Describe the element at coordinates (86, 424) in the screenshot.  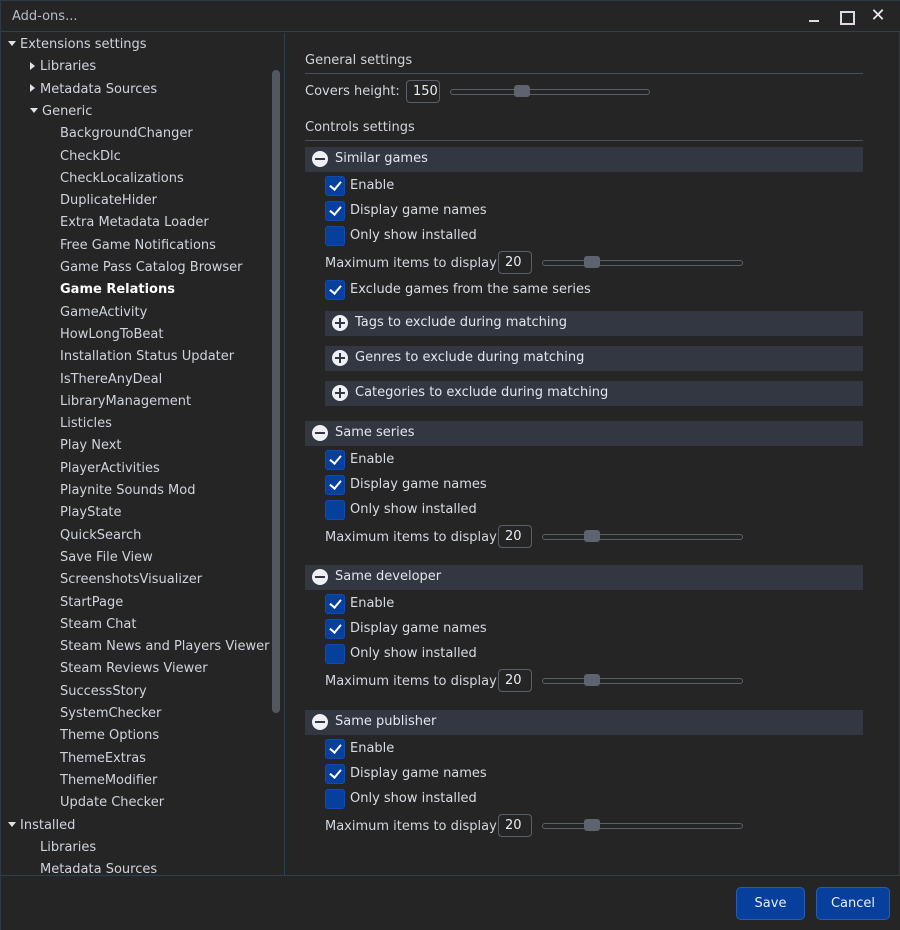
I see `tree-item: Listicles` at that location.